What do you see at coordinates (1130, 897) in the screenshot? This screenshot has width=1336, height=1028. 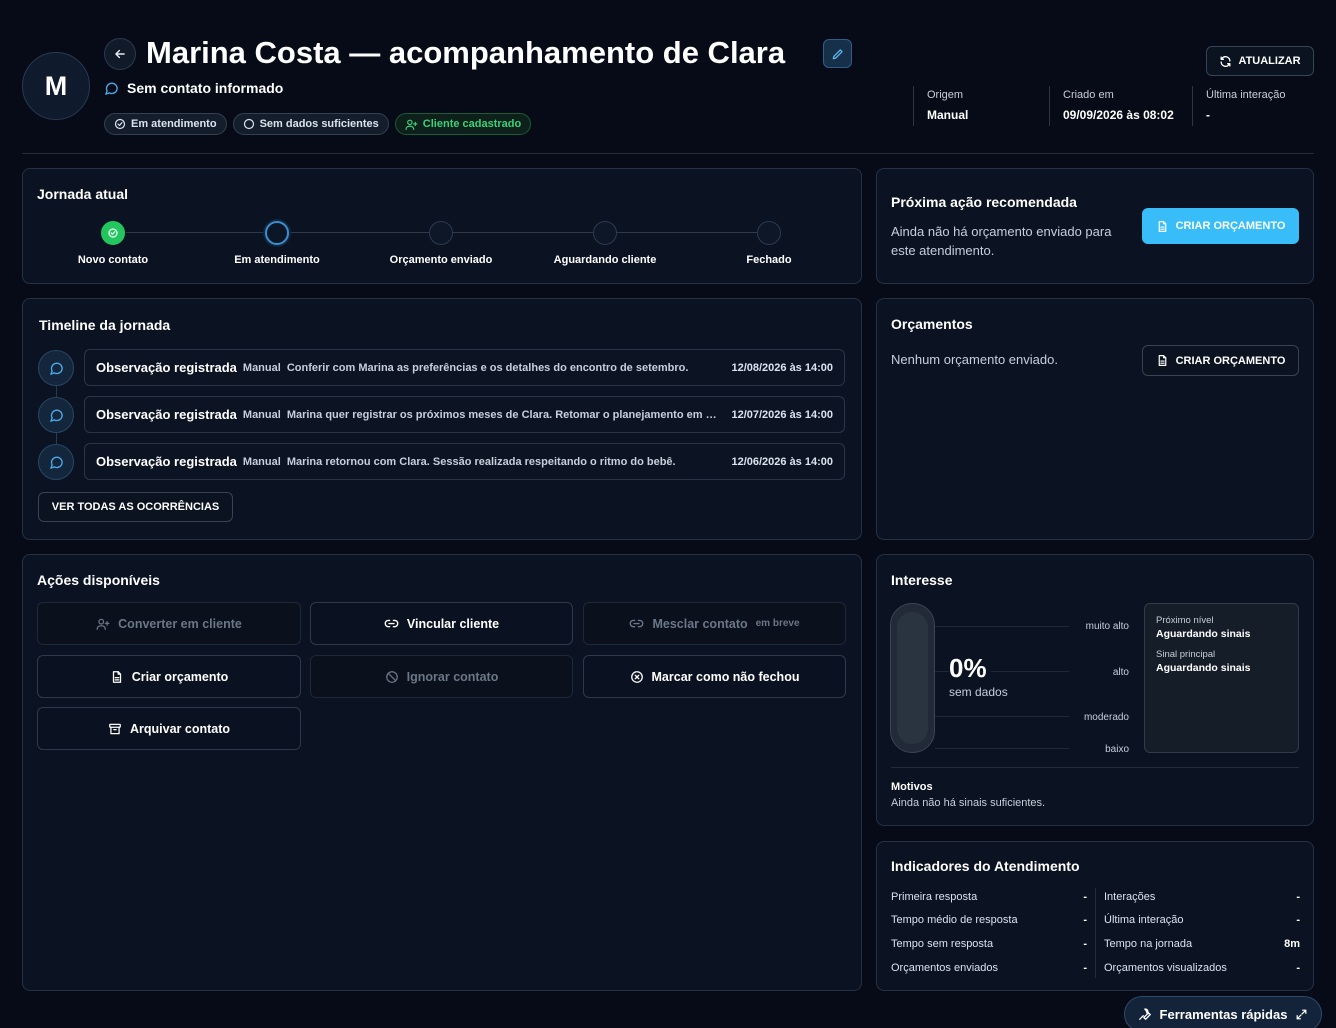 I see `indicator-label: Interações` at bounding box center [1130, 897].